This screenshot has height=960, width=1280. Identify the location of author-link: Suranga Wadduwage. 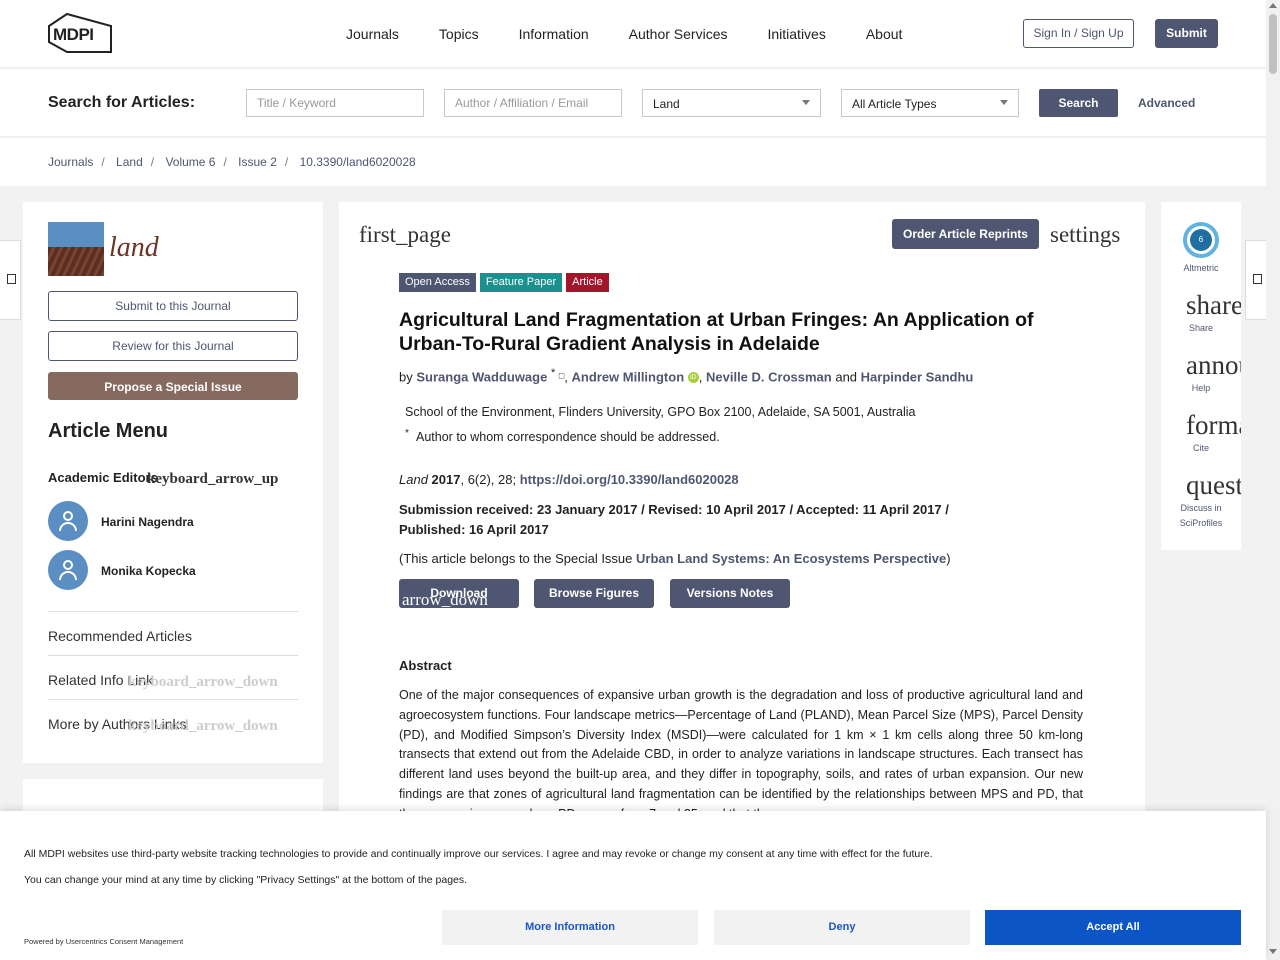
(481, 376).